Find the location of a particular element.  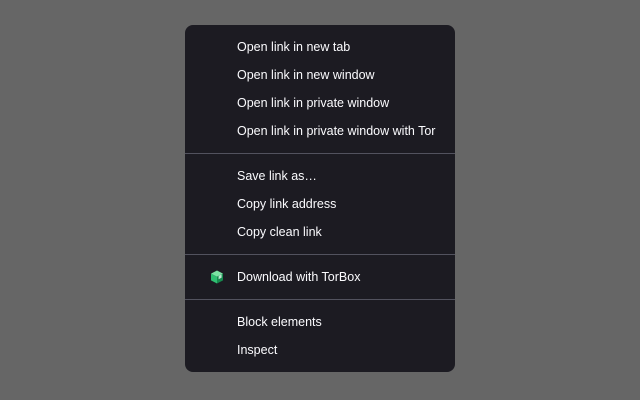

menu-item-label: Inspect is located at coordinates (257, 350).